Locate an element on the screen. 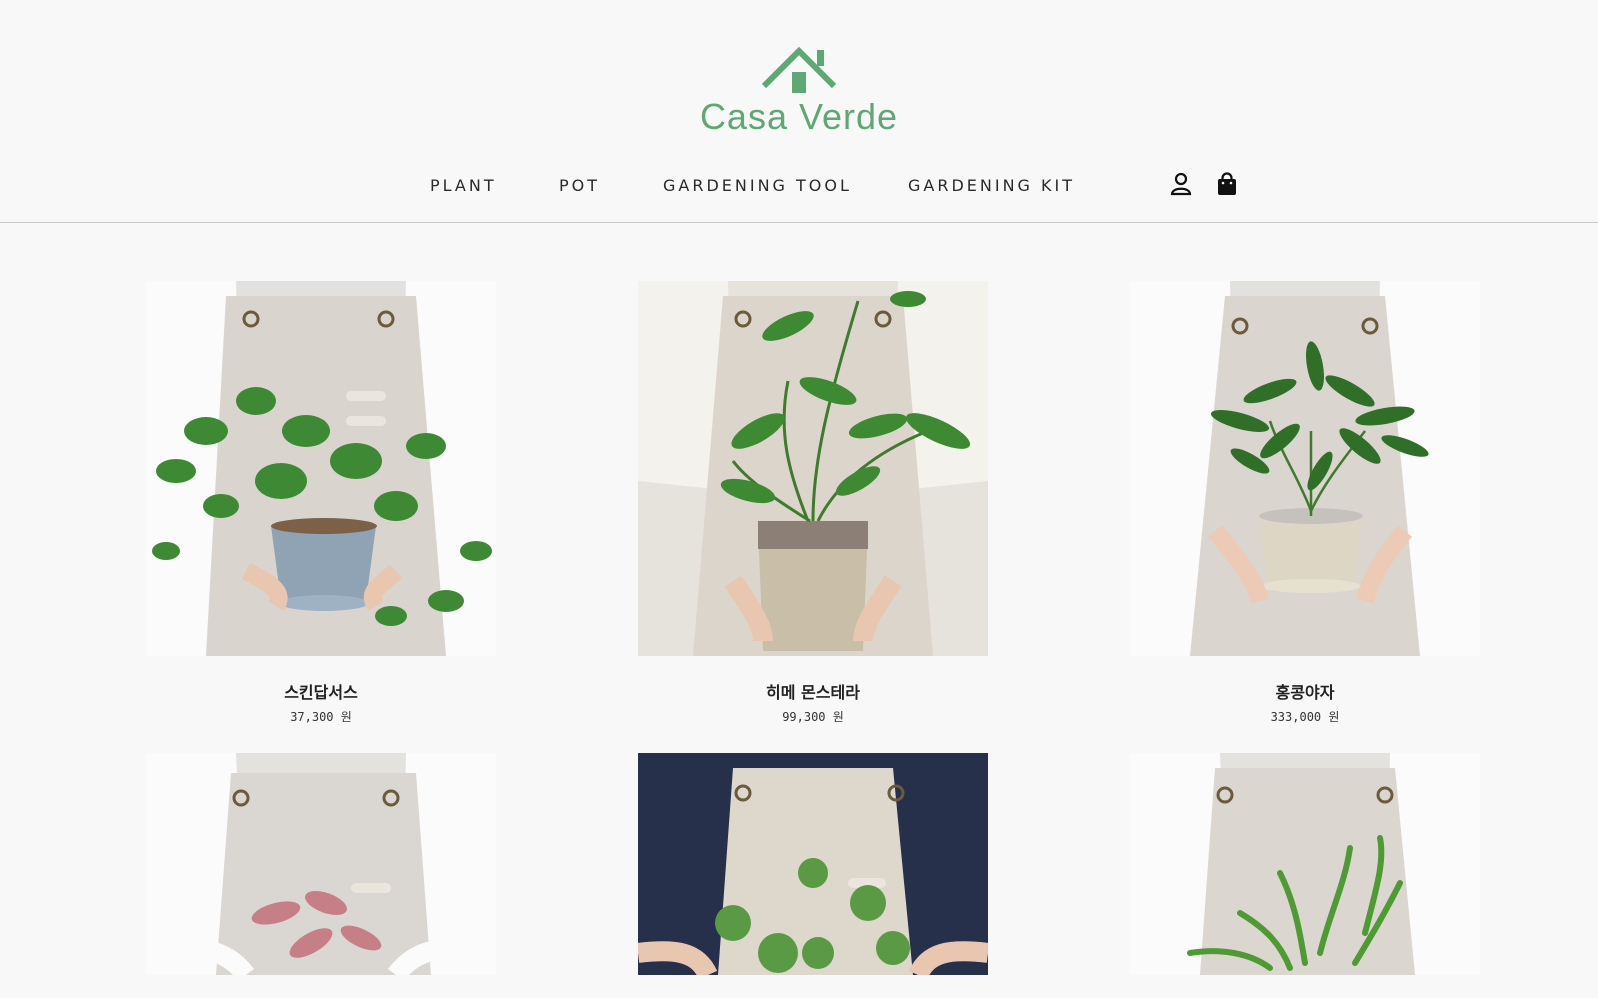  product-card: 스킨답서스 37,300 원 is located at coordinates (321, 503).